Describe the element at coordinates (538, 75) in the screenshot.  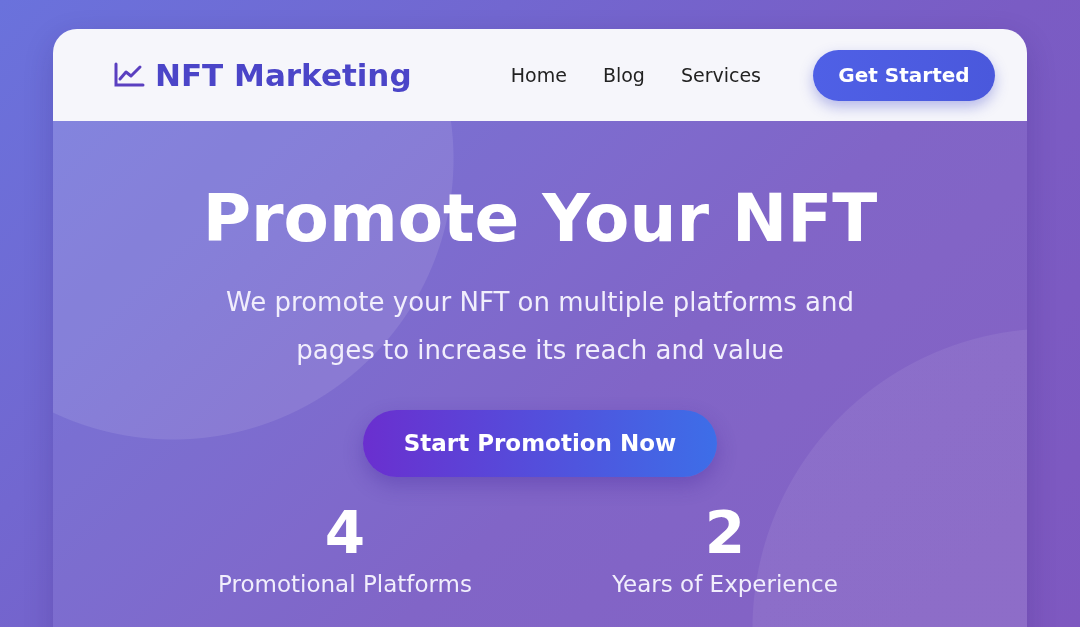
I see `nav-link: Home` at that location.